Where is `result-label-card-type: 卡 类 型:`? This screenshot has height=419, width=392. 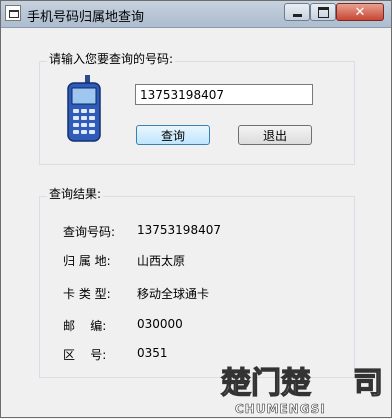
result-label-card-type: 卡 类 型: is located at coordinates (87, 294).